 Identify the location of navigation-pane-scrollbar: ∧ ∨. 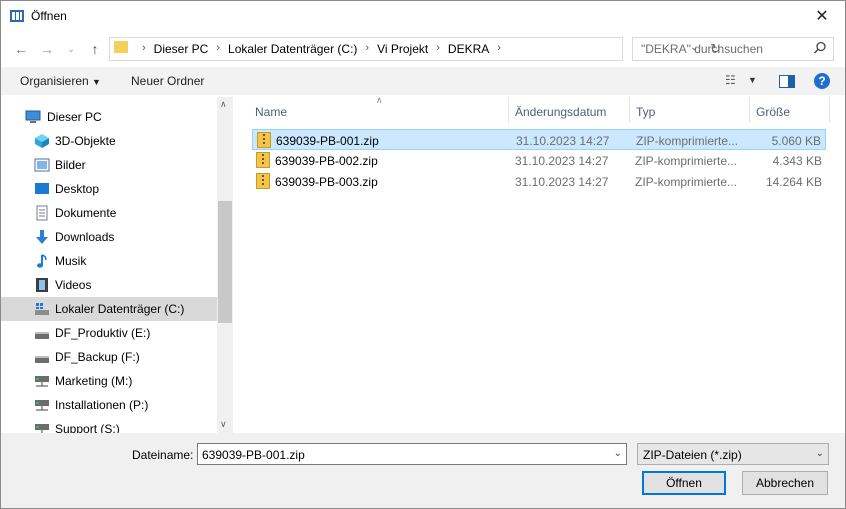
(225, 265).